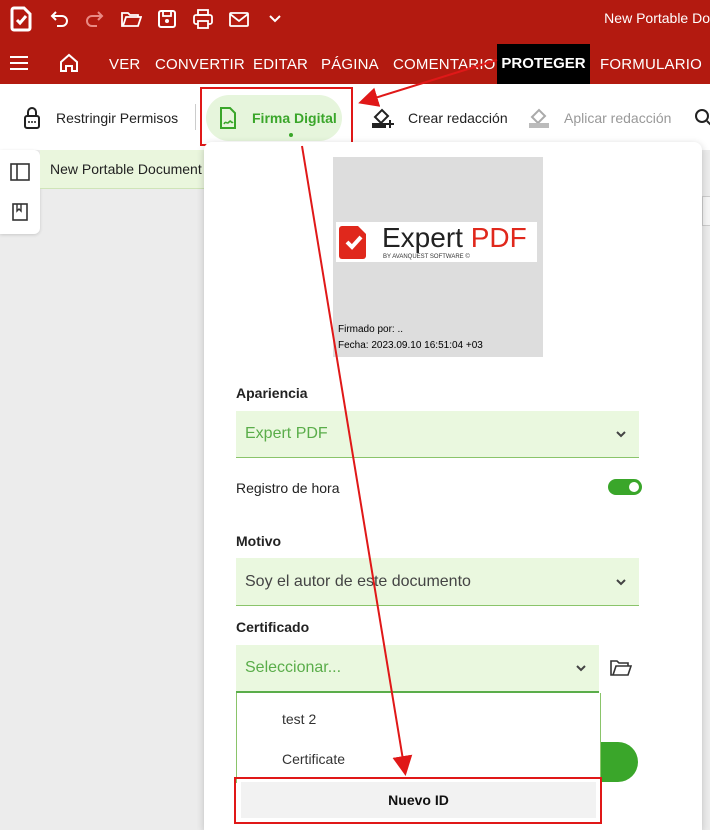  I want to click on arrow-to-signature, so click(428, 83).